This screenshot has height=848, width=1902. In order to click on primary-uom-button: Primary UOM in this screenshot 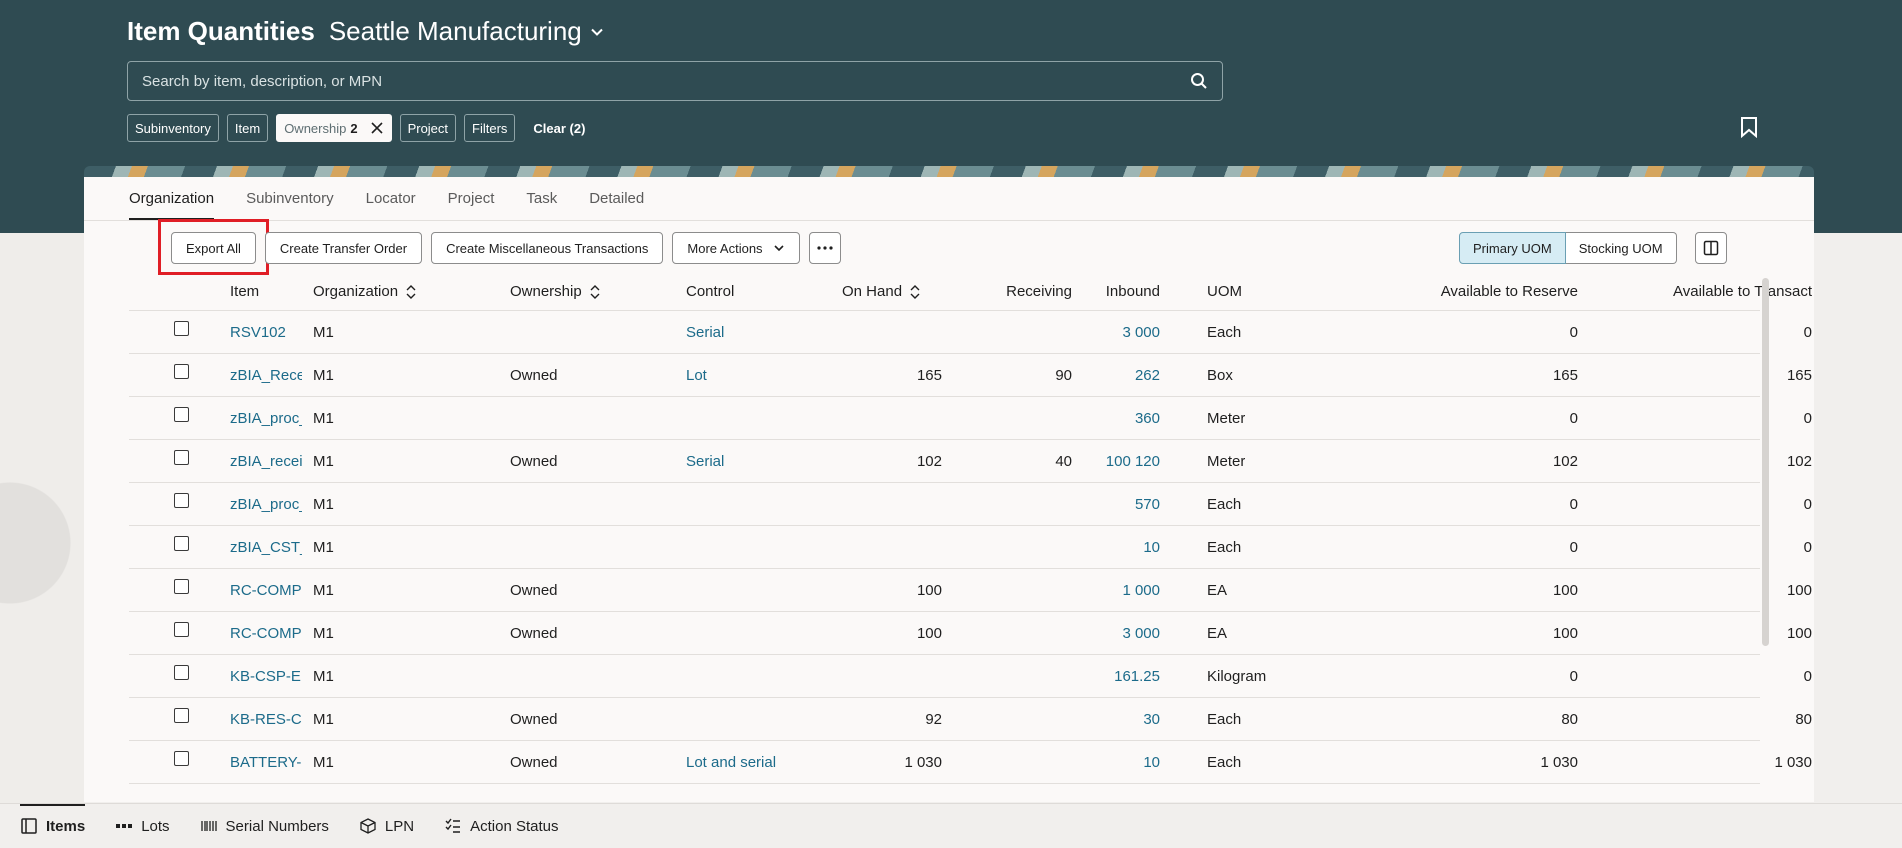, I will do `click(1512, 248)`.